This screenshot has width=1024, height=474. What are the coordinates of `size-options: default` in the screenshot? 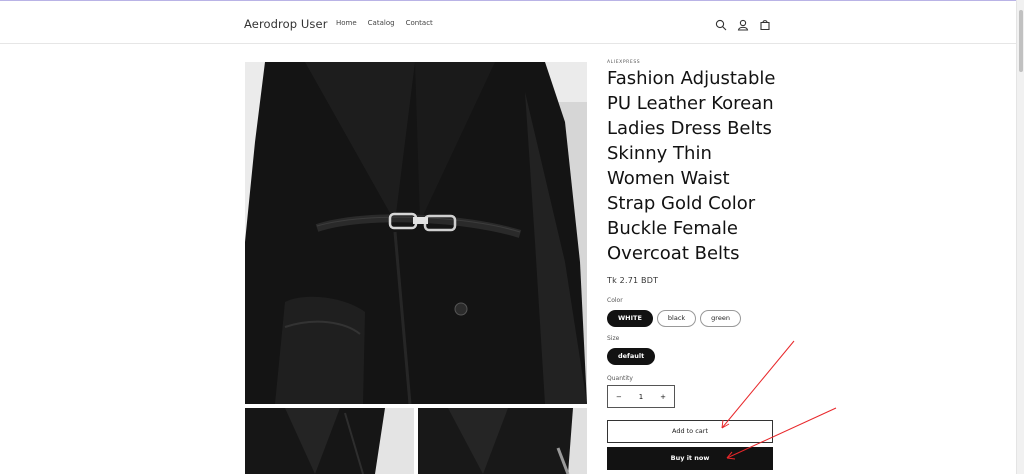 It's located at (631, 356).